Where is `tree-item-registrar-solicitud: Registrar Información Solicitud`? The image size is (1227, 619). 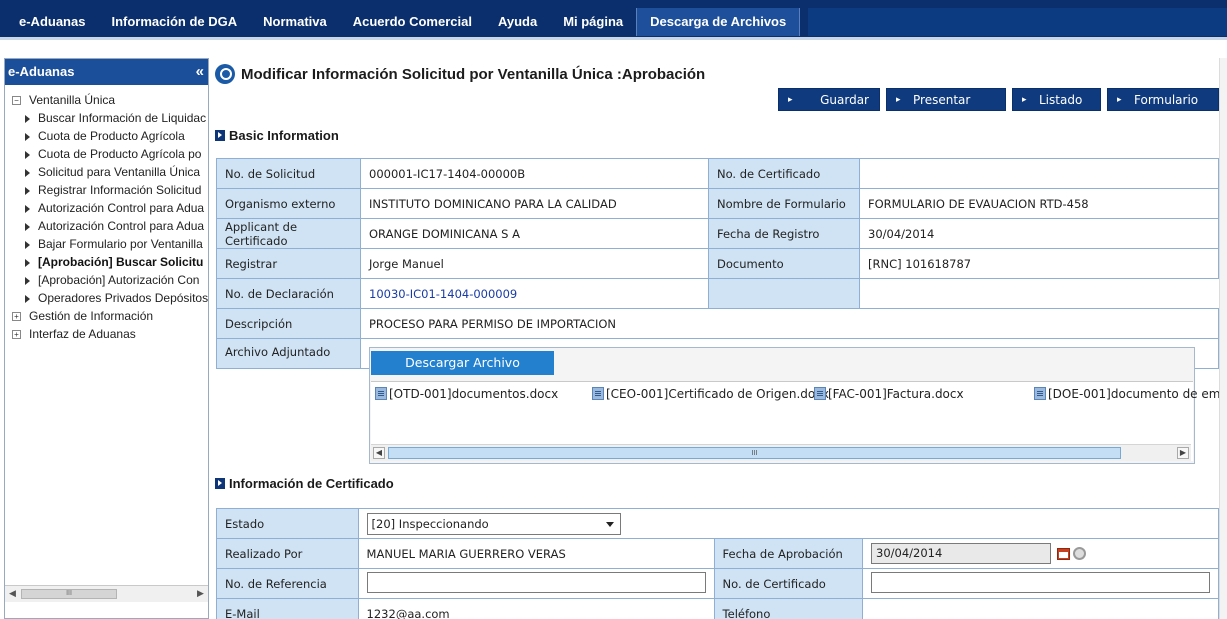
tree-item-registrar-solicitud: Registrar Información Solicitud is located at coordinates (106, 190).